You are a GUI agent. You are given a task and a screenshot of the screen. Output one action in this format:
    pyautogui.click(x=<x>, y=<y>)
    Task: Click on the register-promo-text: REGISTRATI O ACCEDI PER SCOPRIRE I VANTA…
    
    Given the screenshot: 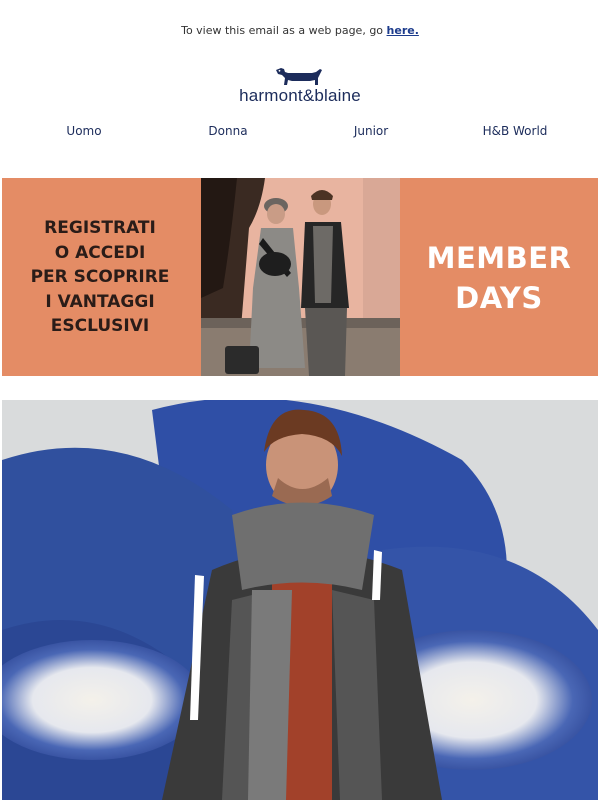 What is the action you would take?
    pyautogui.click(x=100, y=277)
    